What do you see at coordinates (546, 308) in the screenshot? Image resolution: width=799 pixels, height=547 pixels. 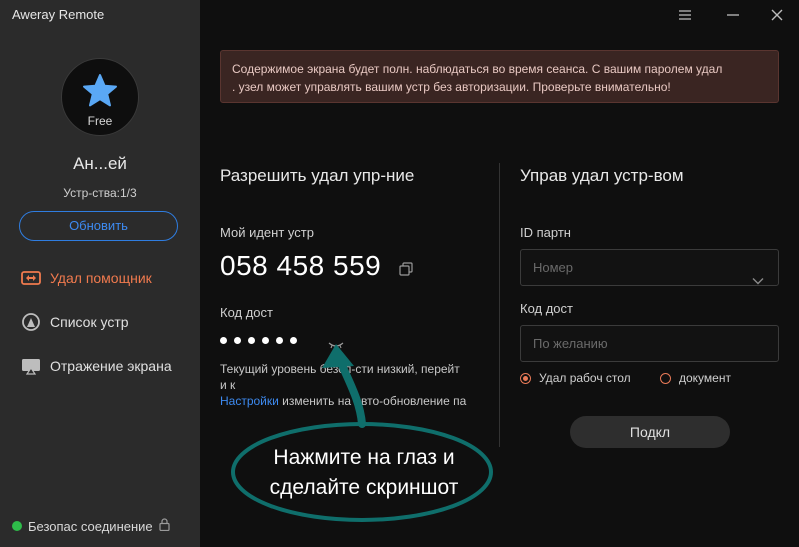 I see `partner-code-label: Код дост` at bounding box center [546, 308].